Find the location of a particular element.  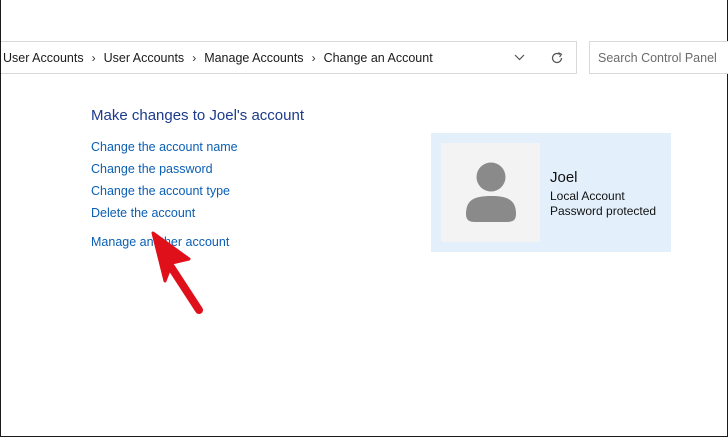

page-title: Make changes to Joel's account is located at coordinates (197, 115).